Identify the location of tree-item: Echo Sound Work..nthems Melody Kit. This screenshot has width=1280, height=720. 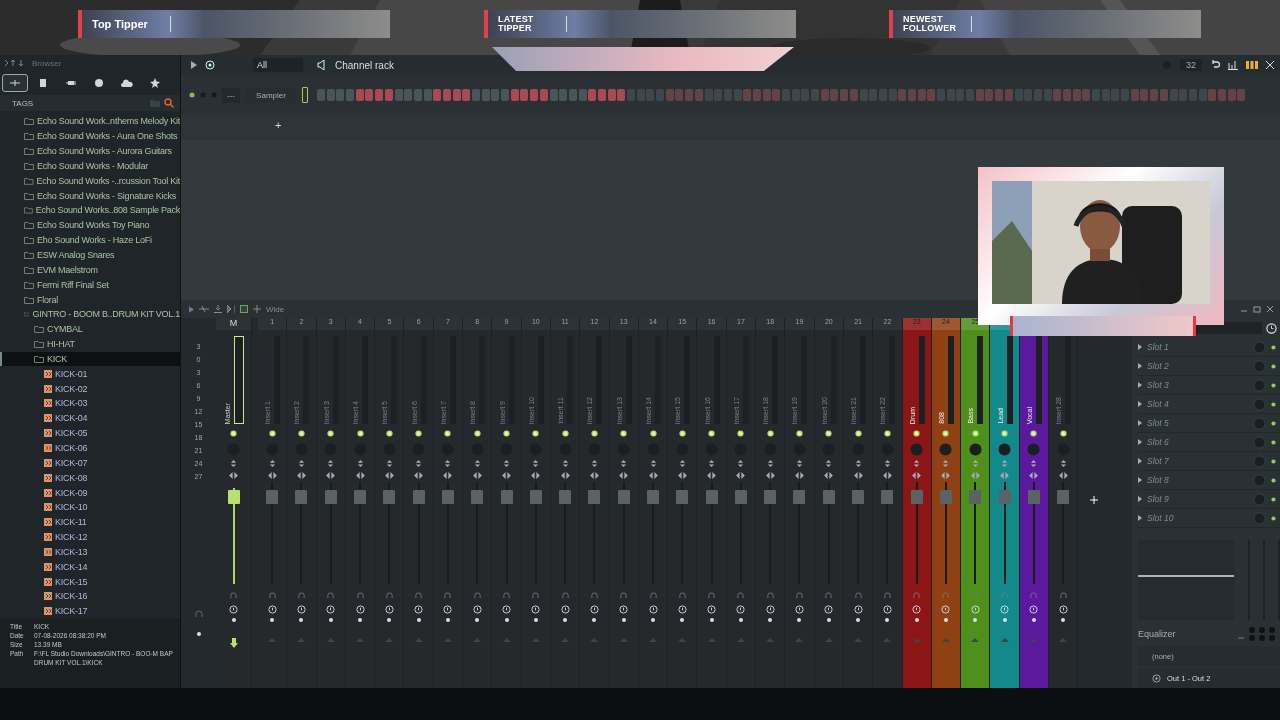
(90, 121).